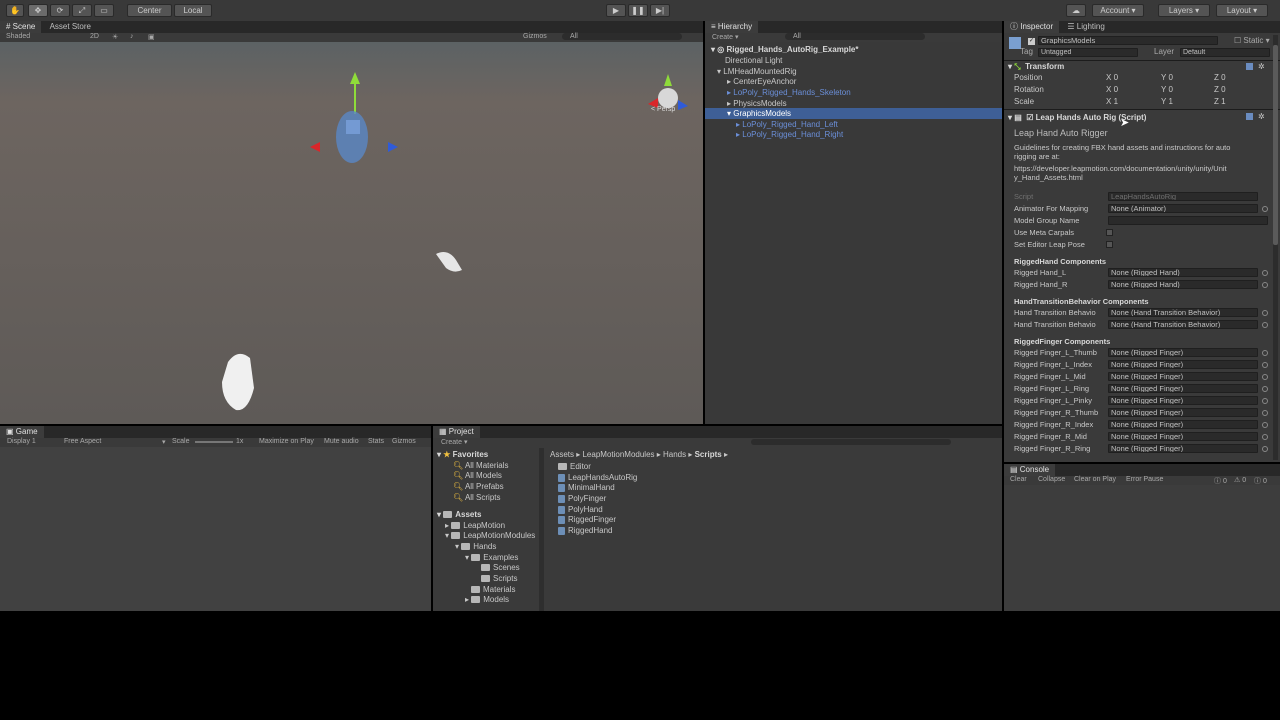 The image size is (1280, 720). Describe the element at coordinates (500, 567) in the screenshot. I see `tree-scenes: Scenes` at that location.